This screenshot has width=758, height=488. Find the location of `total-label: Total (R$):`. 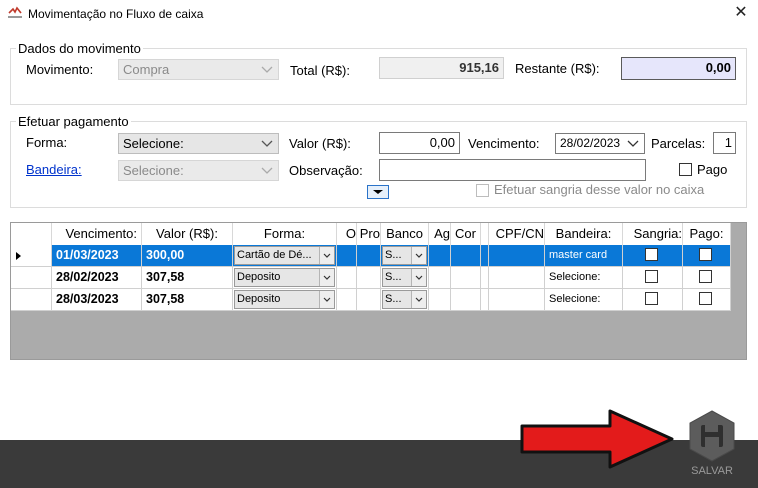

total-label: Total (R$): is located at coordinates (320, 70).